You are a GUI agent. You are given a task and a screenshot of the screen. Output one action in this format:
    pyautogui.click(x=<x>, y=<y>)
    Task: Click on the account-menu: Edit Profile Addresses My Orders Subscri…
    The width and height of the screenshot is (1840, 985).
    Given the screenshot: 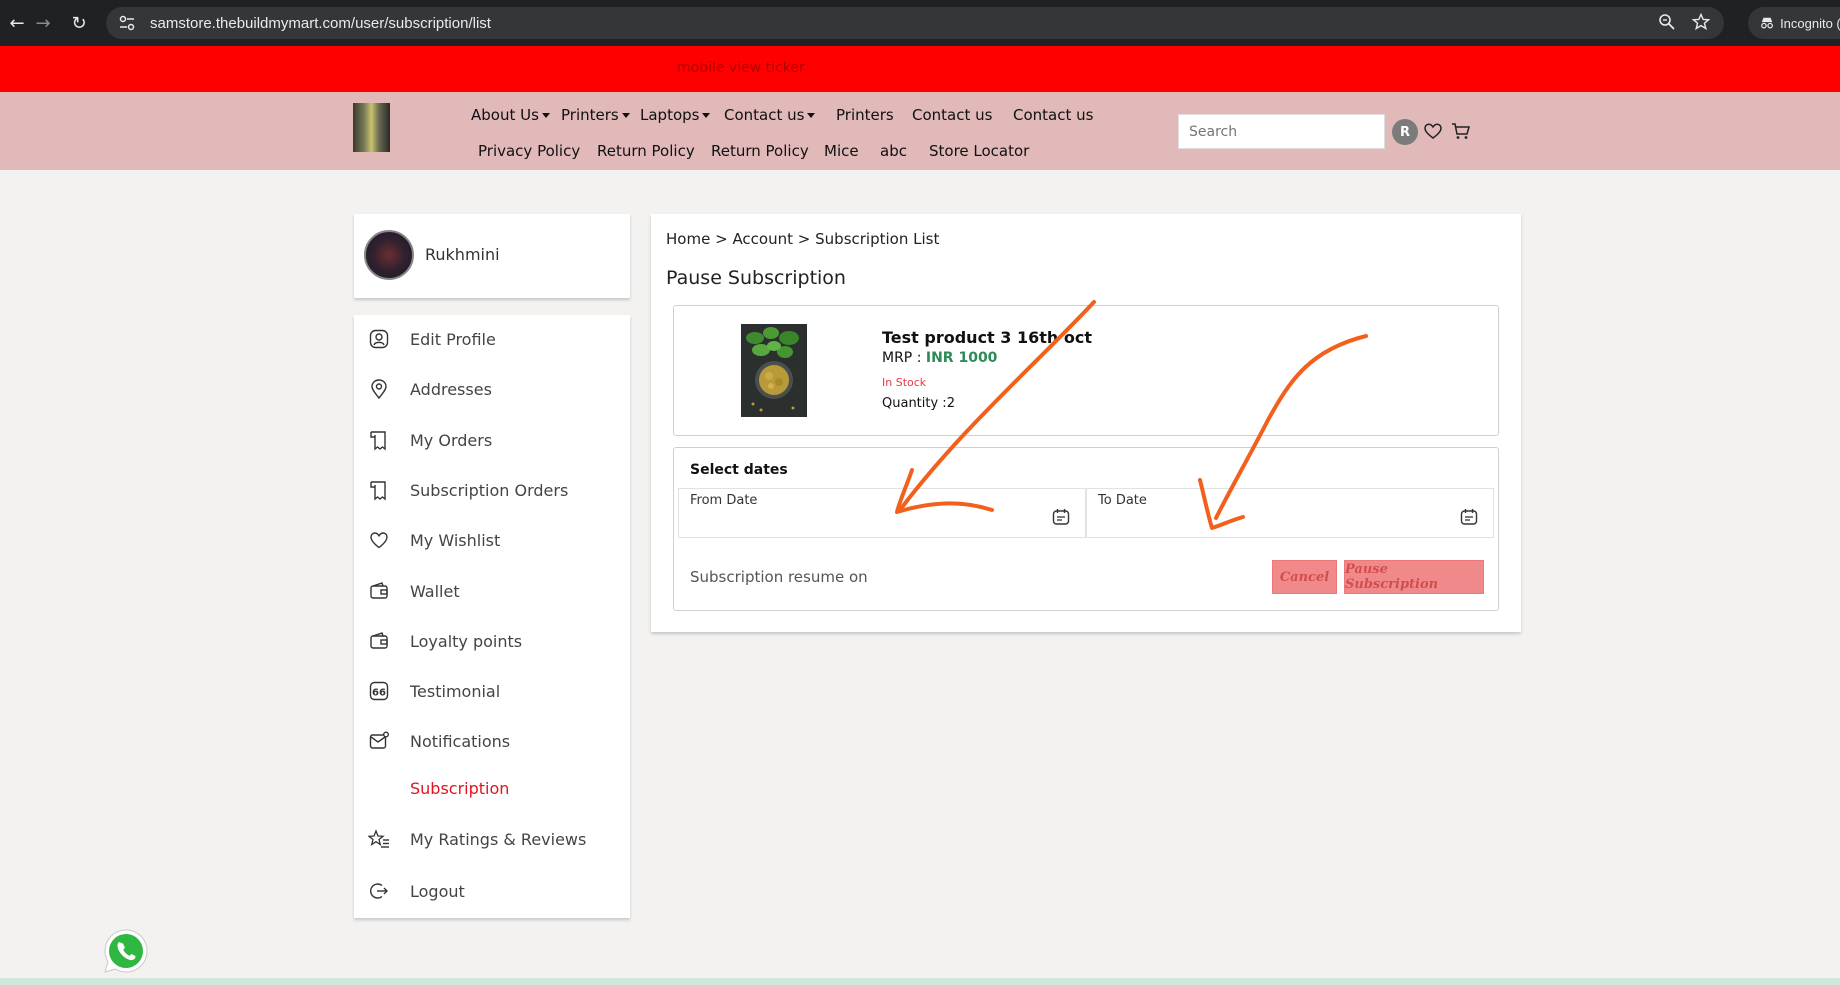 What is the action you would take?
    pyautogui.click(x=492, y=616)
    